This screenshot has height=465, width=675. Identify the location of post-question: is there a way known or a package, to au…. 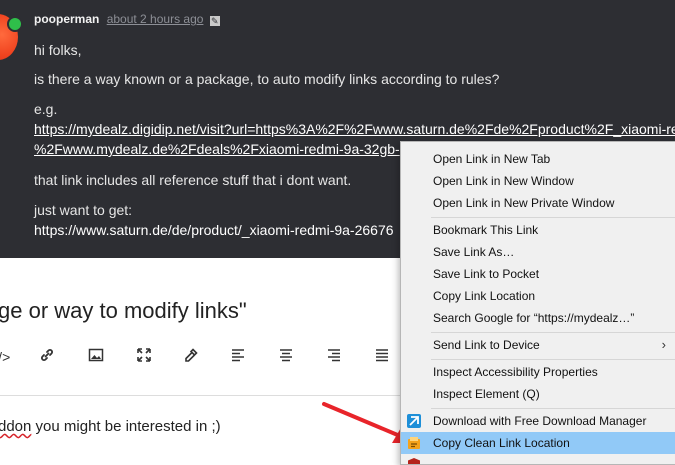
(267, 79).